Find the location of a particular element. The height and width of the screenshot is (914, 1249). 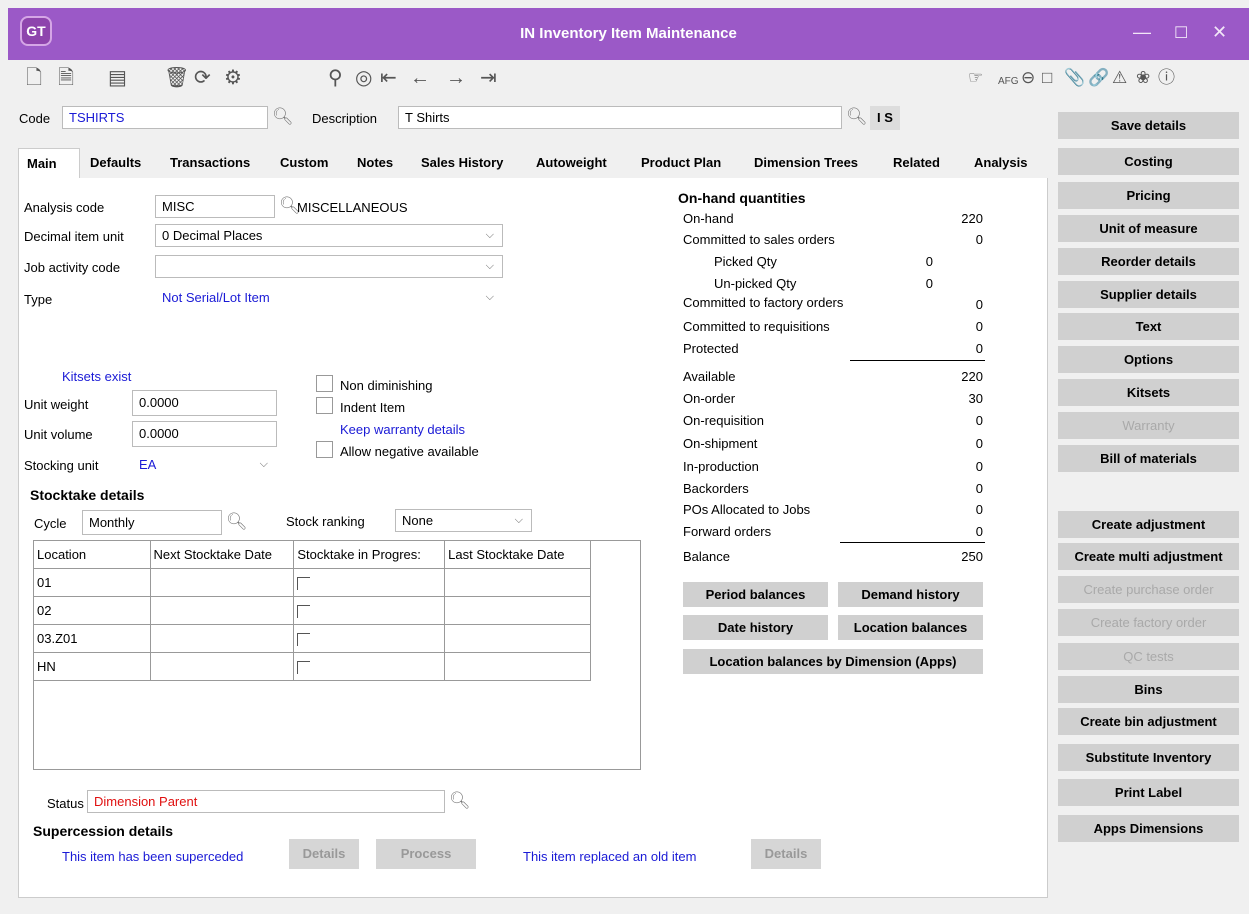

save-icon: ▤ is located at coordinates (117, 78).